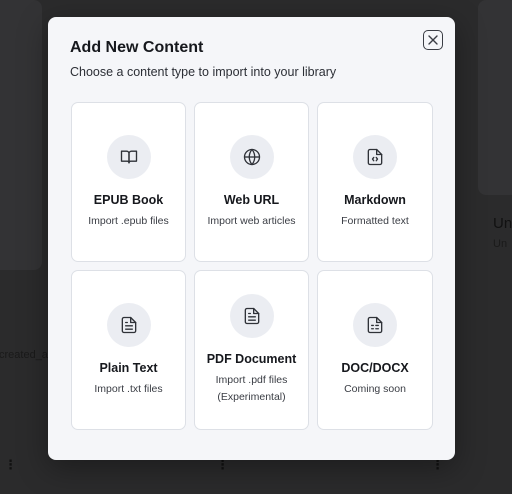 The image size is (512, 494). Describe the element at coordinates (375, 367) in the screenshot. I see `option-title: DOC/DOCX` at that location.